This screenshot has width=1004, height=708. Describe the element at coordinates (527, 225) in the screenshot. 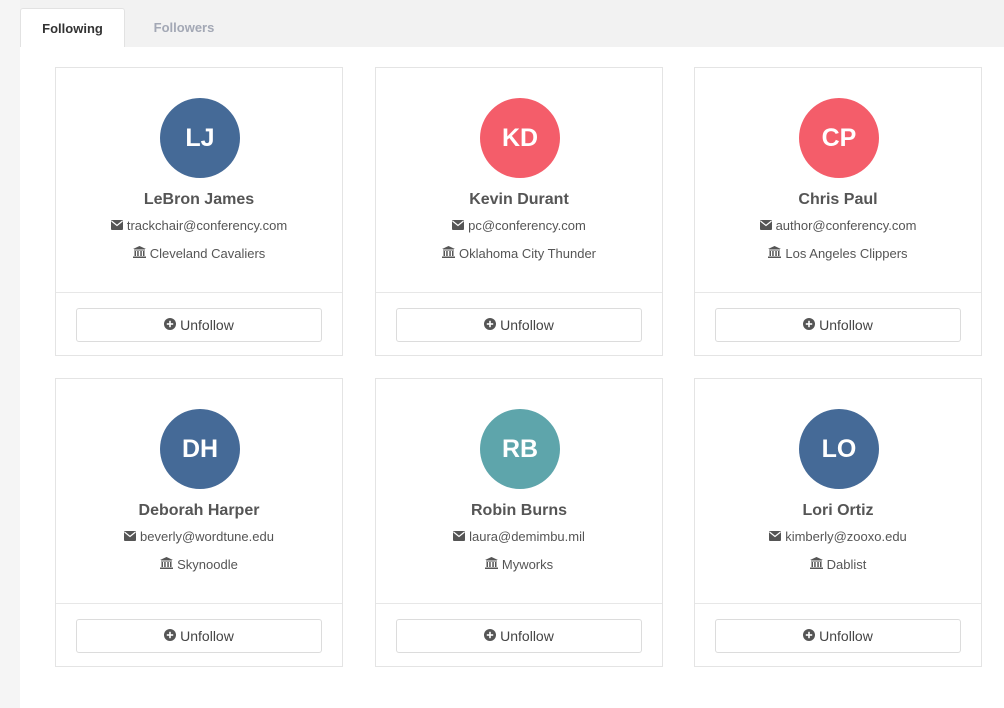

I see `email-text: pc@conferency.com` at that location.